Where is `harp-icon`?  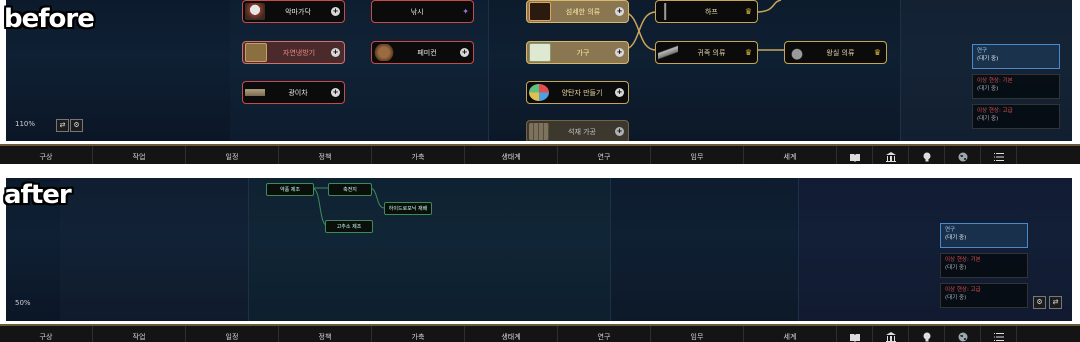 harp-icon is located at coordinates (668, 11).